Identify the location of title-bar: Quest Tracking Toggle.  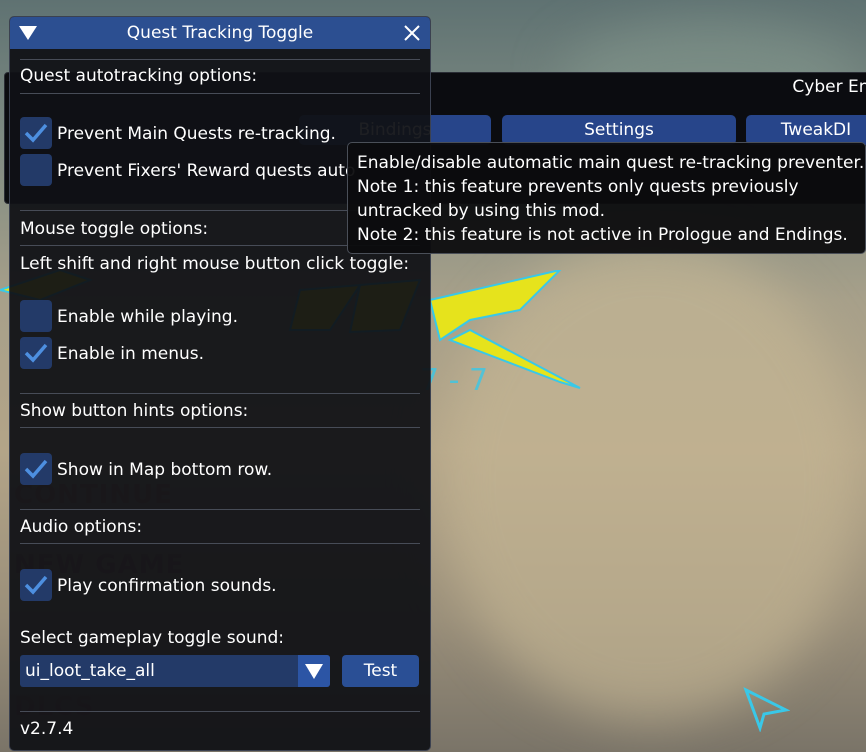
(220, 33).